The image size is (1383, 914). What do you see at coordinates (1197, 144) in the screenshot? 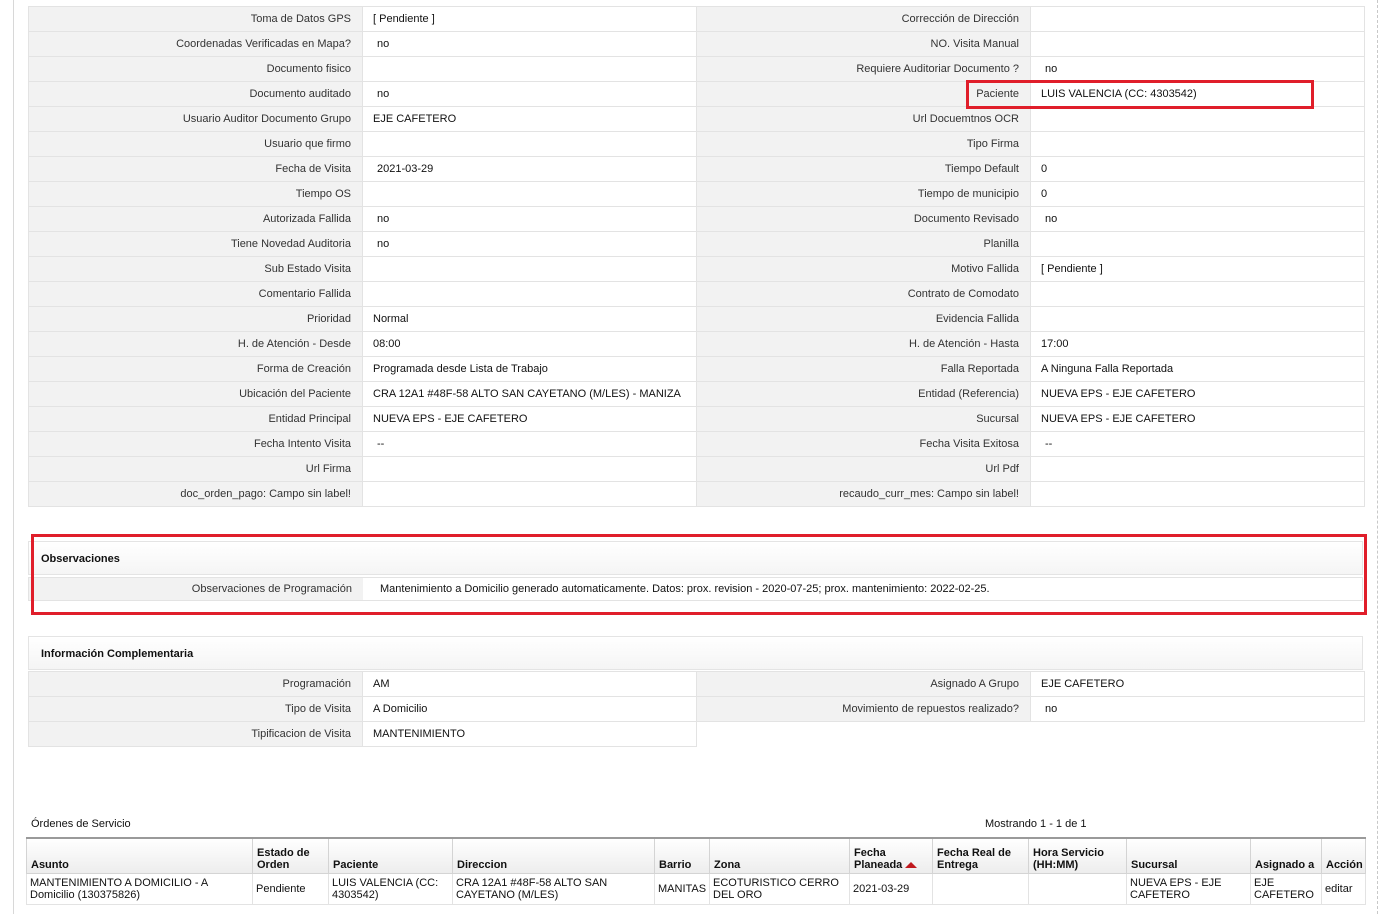
I see `field-value-tipo-firma` at bounding box center [1197, 144].